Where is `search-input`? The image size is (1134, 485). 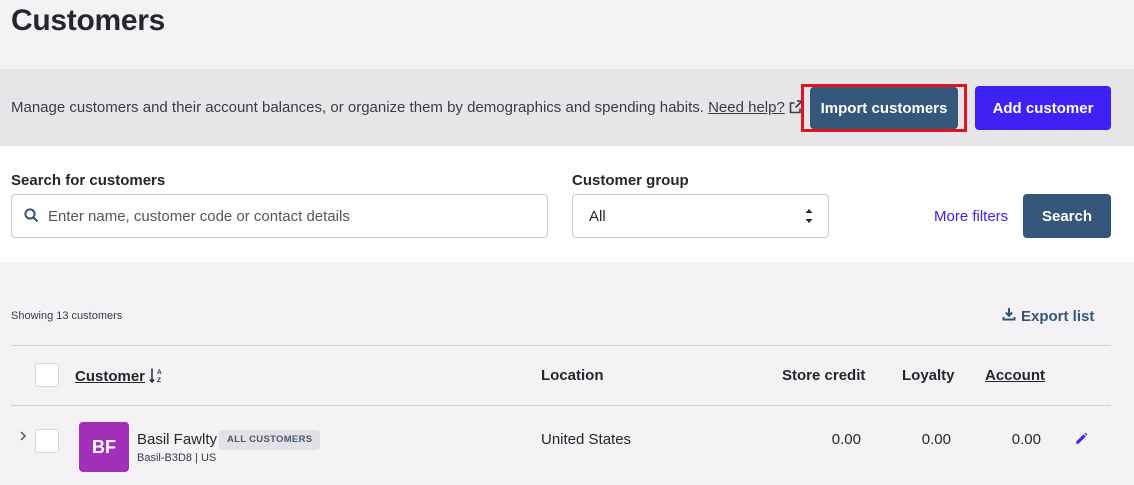
search-input is located at coordinates (288, 216).